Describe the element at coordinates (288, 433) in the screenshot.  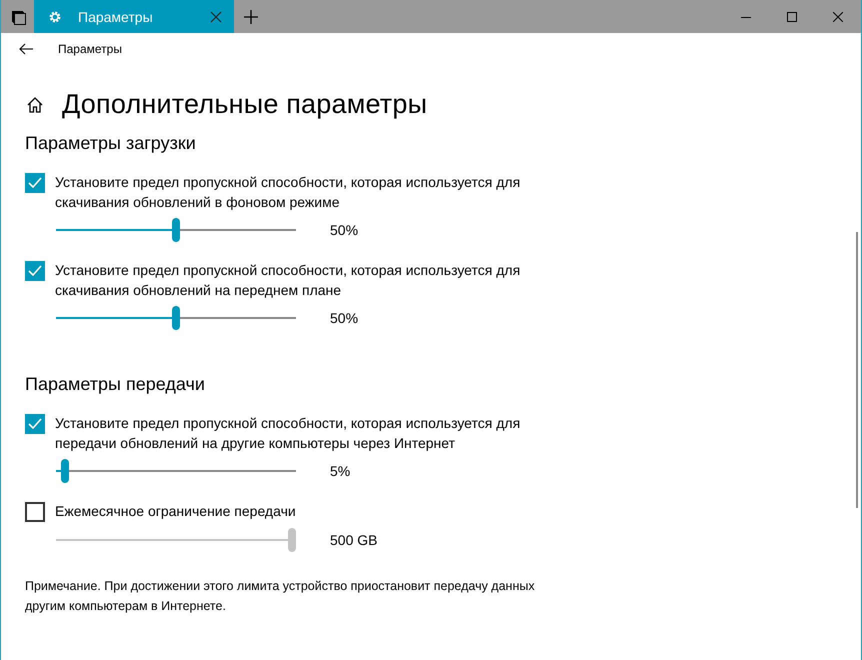
I see `option-label: Установите предел пропускной способности, которая используется для передачи обновлений на другие компьютеры через Интернет` at that location.